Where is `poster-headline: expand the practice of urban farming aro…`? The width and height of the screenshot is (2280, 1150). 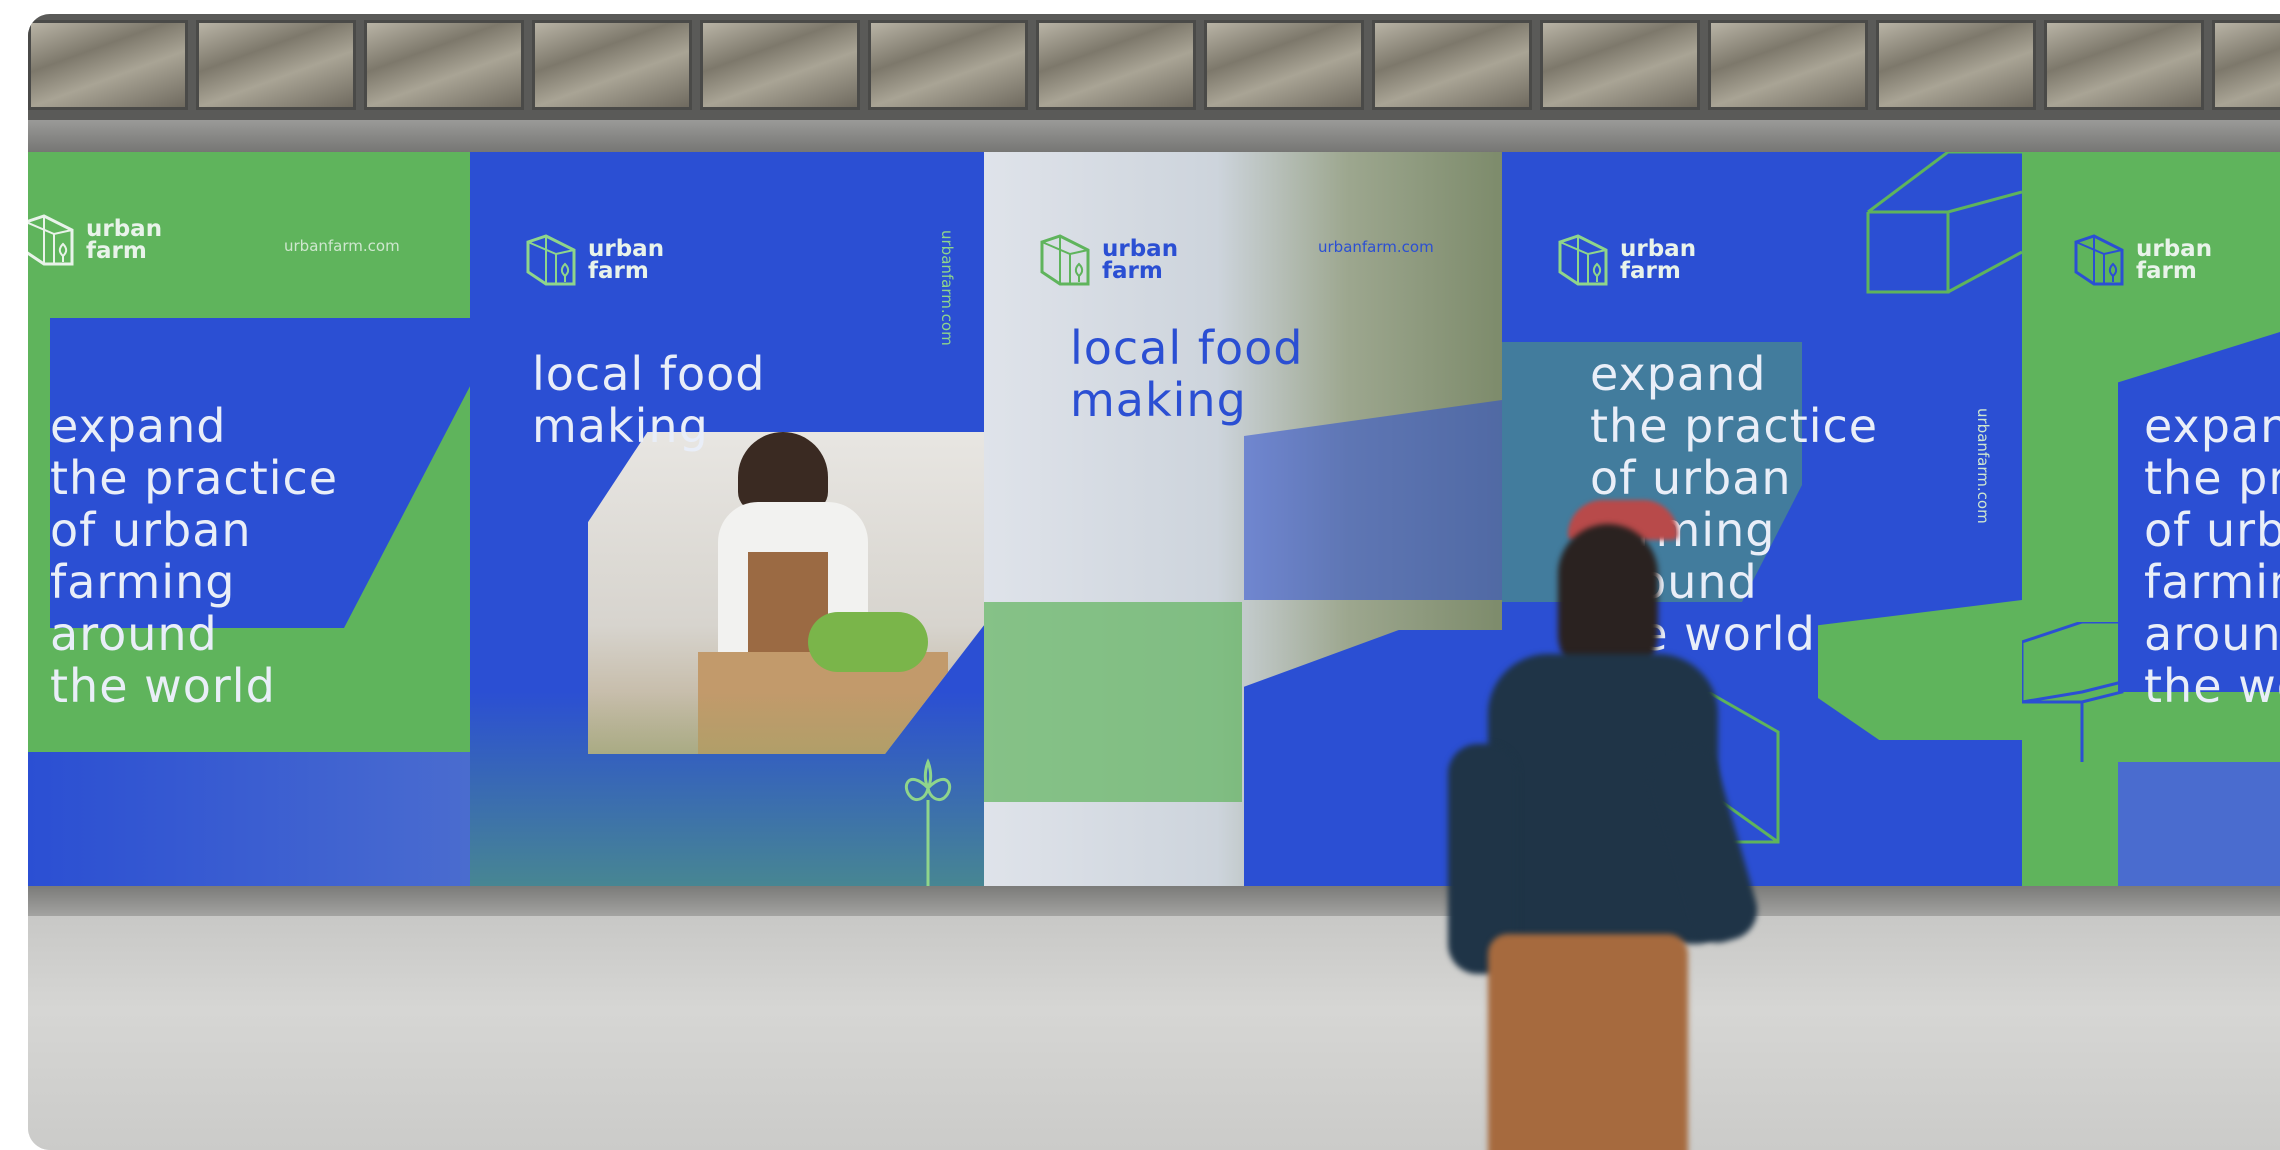
poster-headline: expand the practice of urban farming aro… is located at coordinates (194, 556).